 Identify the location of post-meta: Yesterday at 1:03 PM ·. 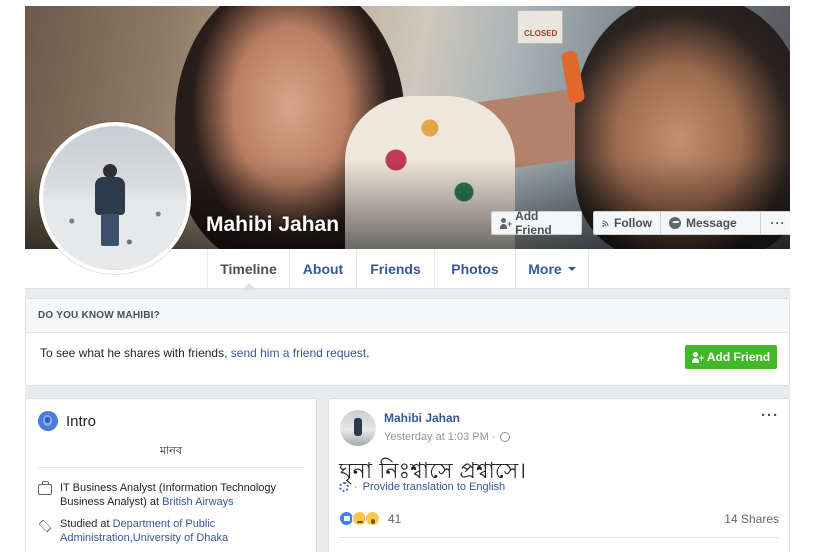
(447, 437).